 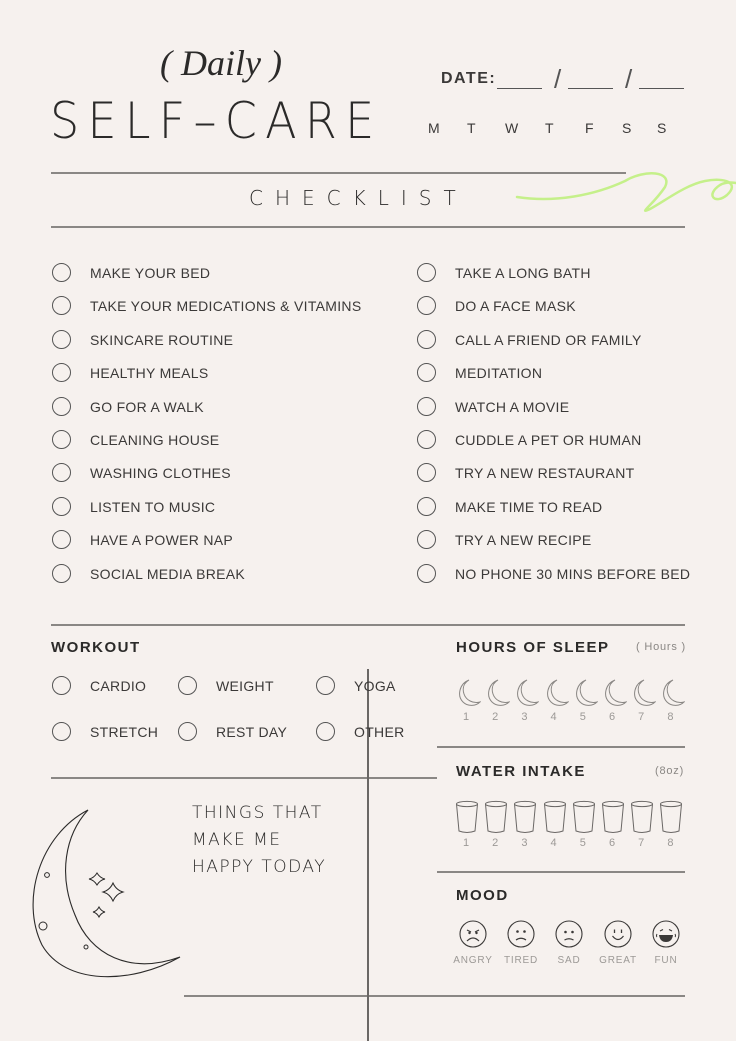 What do you see at coordinates (612, 717) in the screenshot?
I see `sleep-hour-number: 6` at bounding box center [612, 717].